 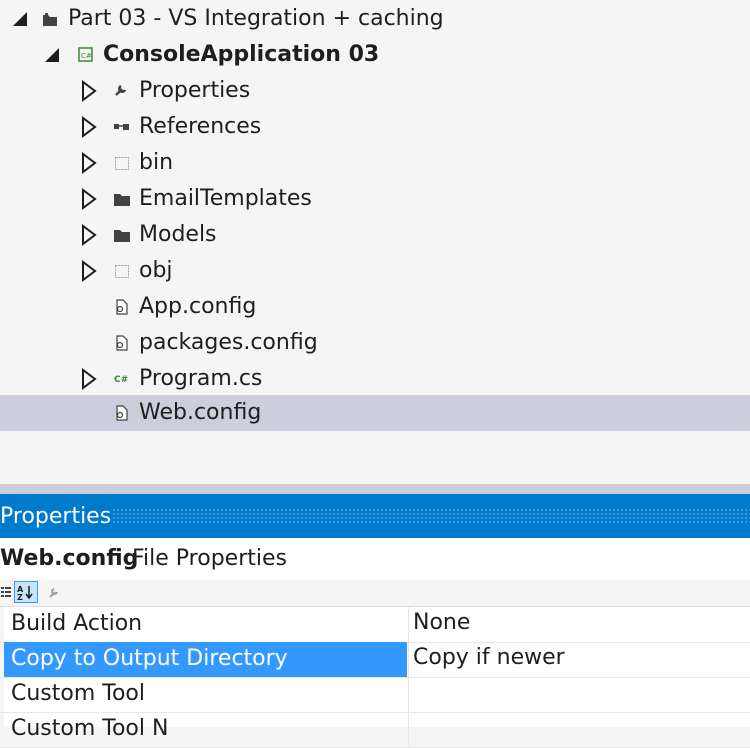 I want to click on tree-item-properties: Properties, so click(x=375, y=91).